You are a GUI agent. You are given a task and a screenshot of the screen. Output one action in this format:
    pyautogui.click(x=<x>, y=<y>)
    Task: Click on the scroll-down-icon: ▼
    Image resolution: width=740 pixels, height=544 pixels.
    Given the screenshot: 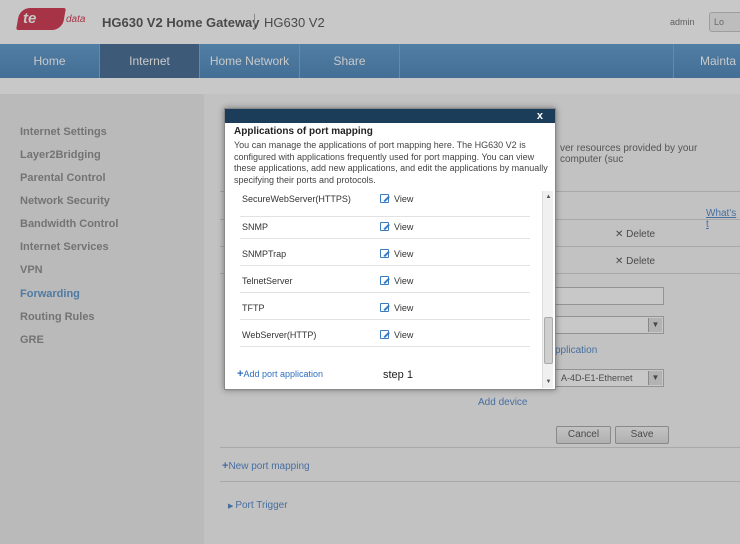 What is the action you would take?
    pyautogui.click(x=548, y=382)
    